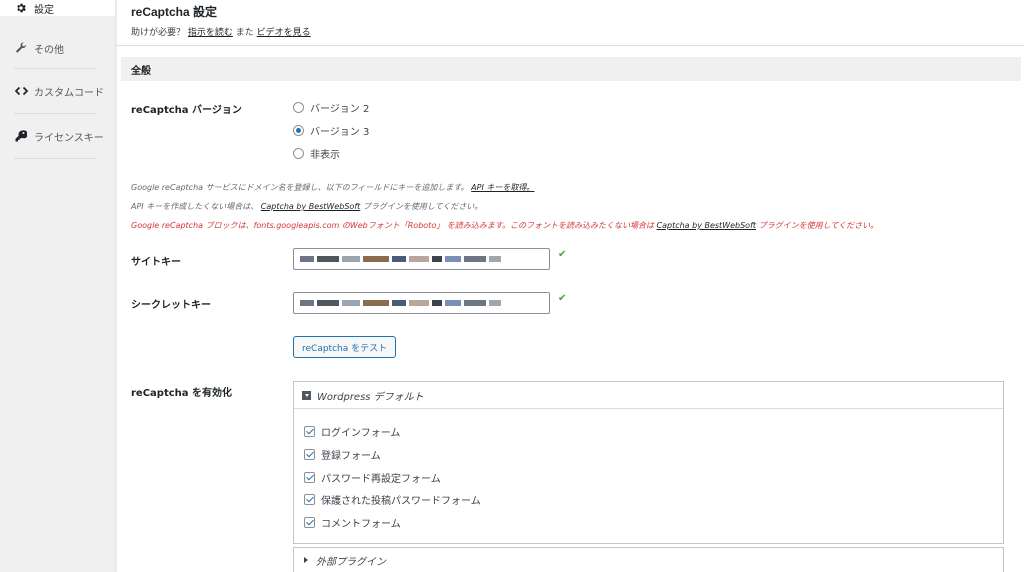 The image size is (1024, 572). Describe the element at coordinates (44, 10) in the screenshot. I see `sidebar-item-label: 設定` at that location.